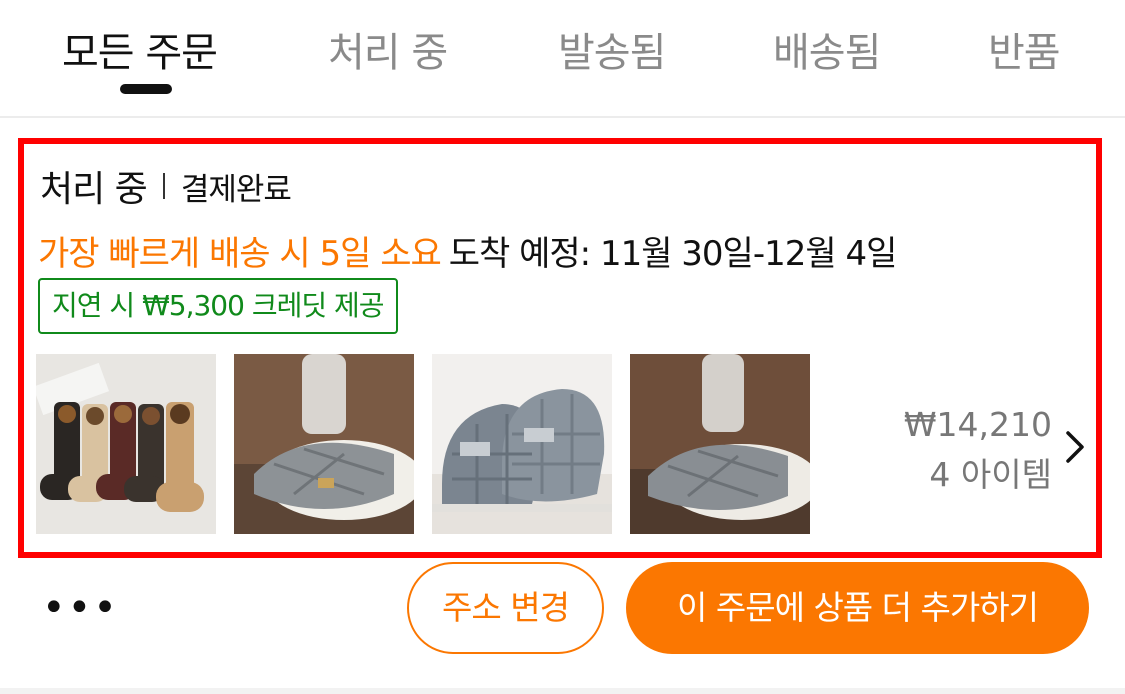  What do you see at coordinates (673, 254) in the screenshot?
I see `eta-text: 도착 예정: 11월 30일-12월 4일` at bounding box center [673, 254].